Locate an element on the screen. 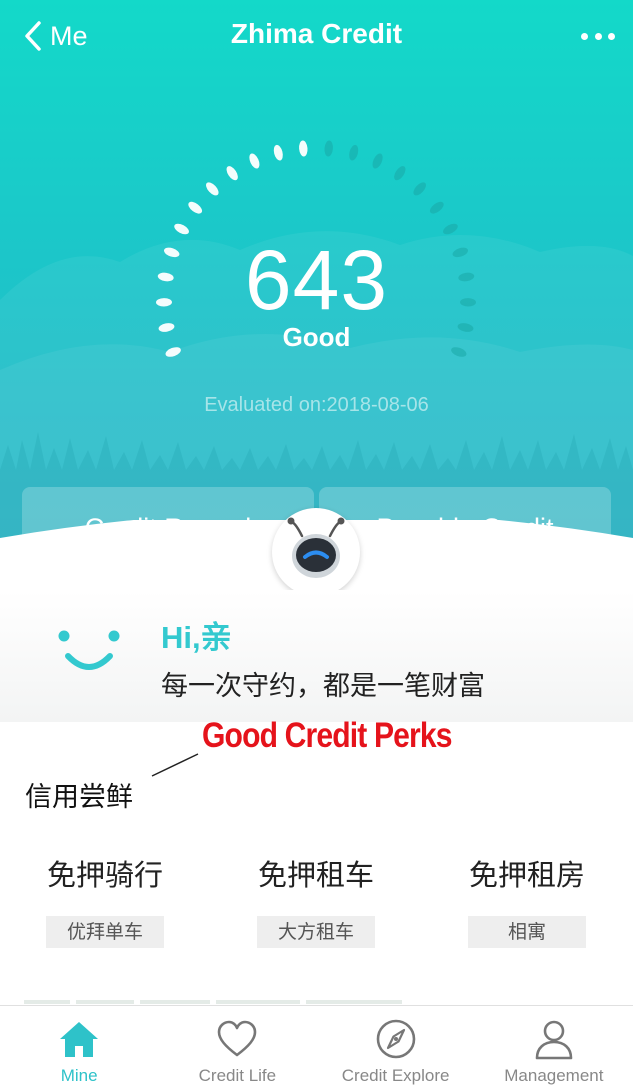  tab-credit-explore: Credit Explore is located at coordinates (396, 1048).